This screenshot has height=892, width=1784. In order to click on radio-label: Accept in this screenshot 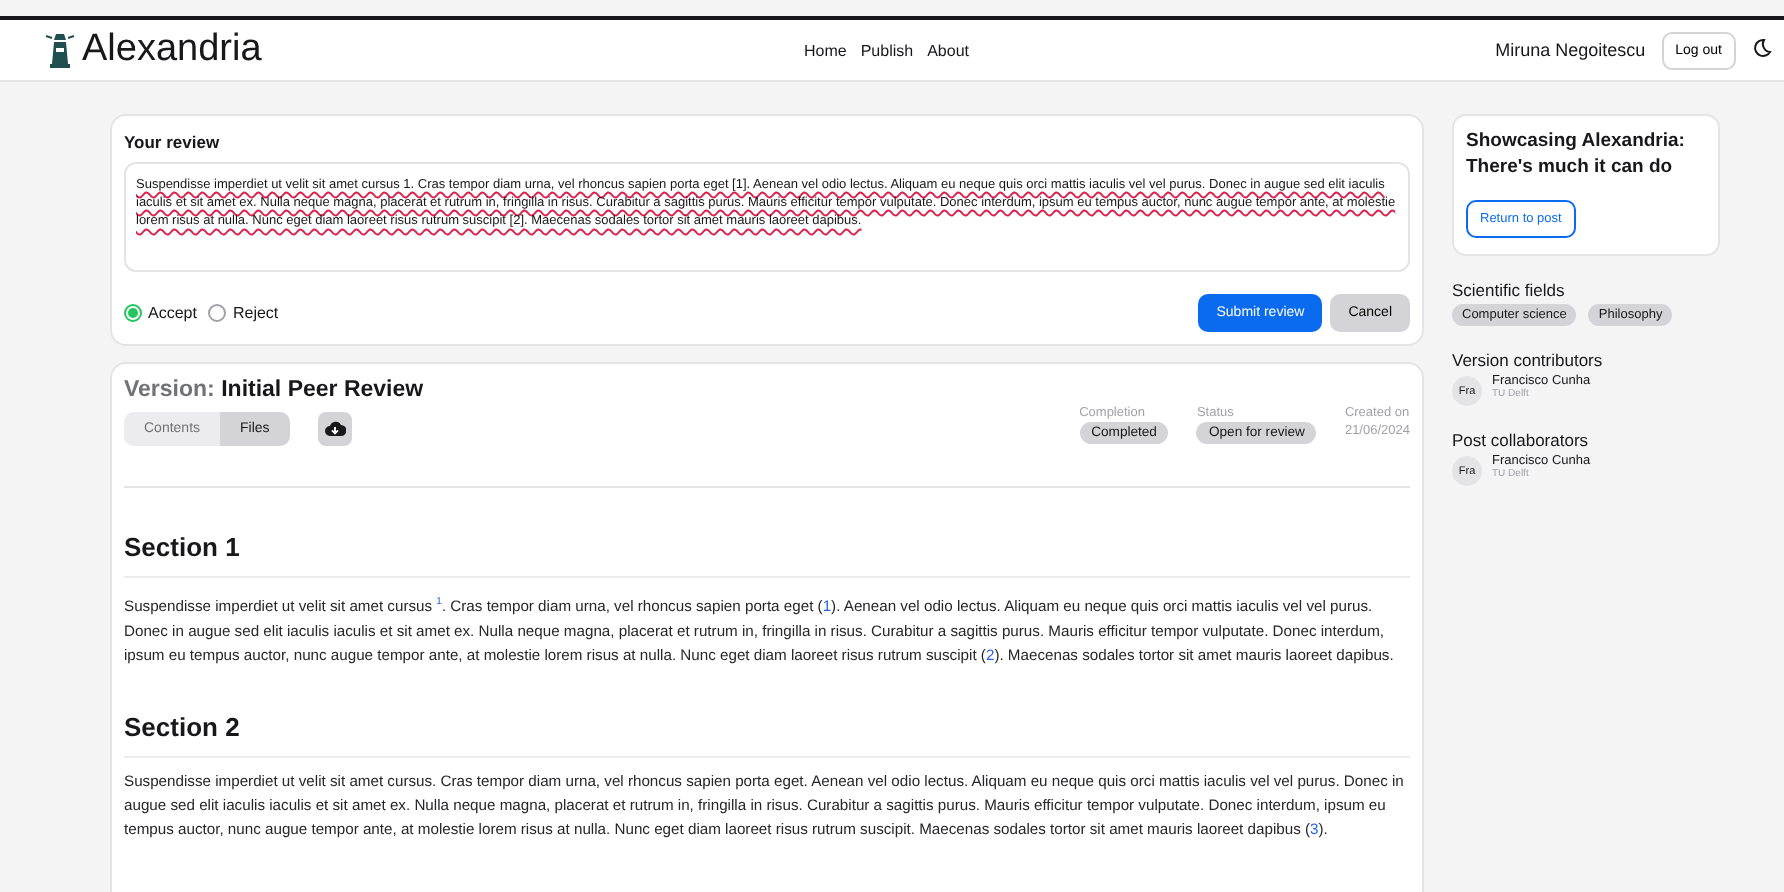, I will do `click(172, 313)`.